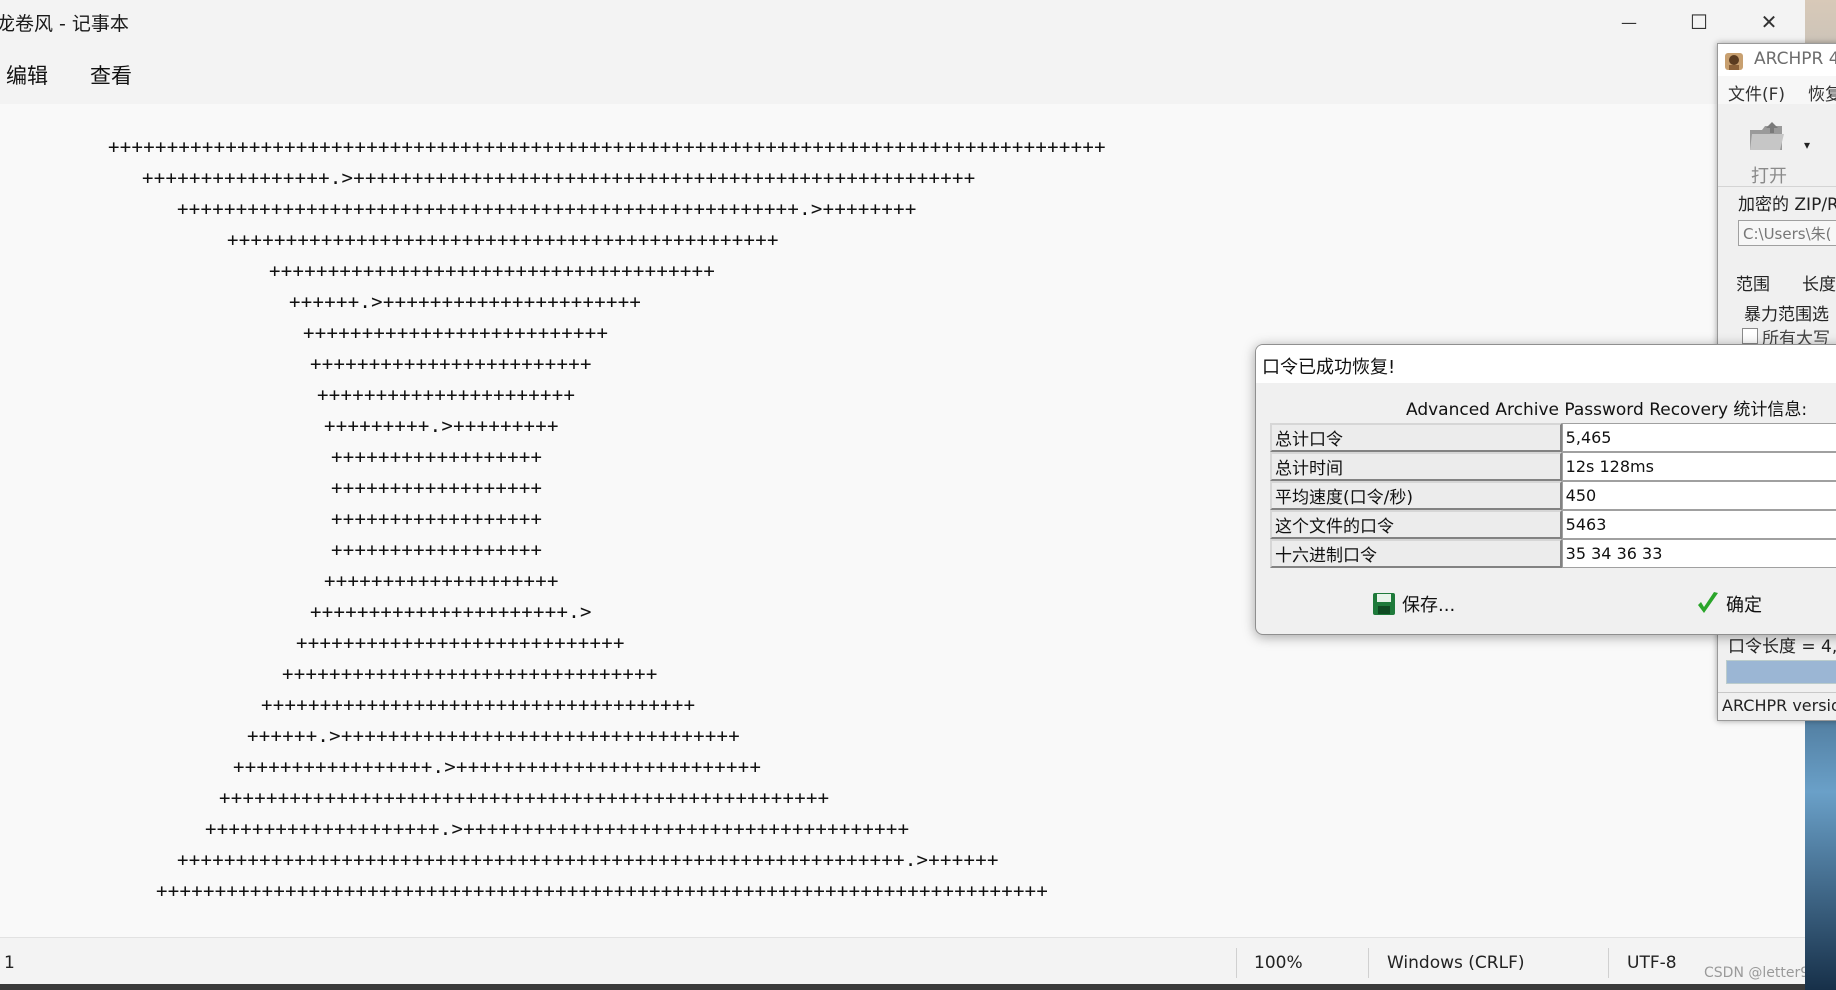  Describe the element at coordinates (1807, 145) in the screenshot. I see `open-dropdown-arrow-icon: ▾` at that location.